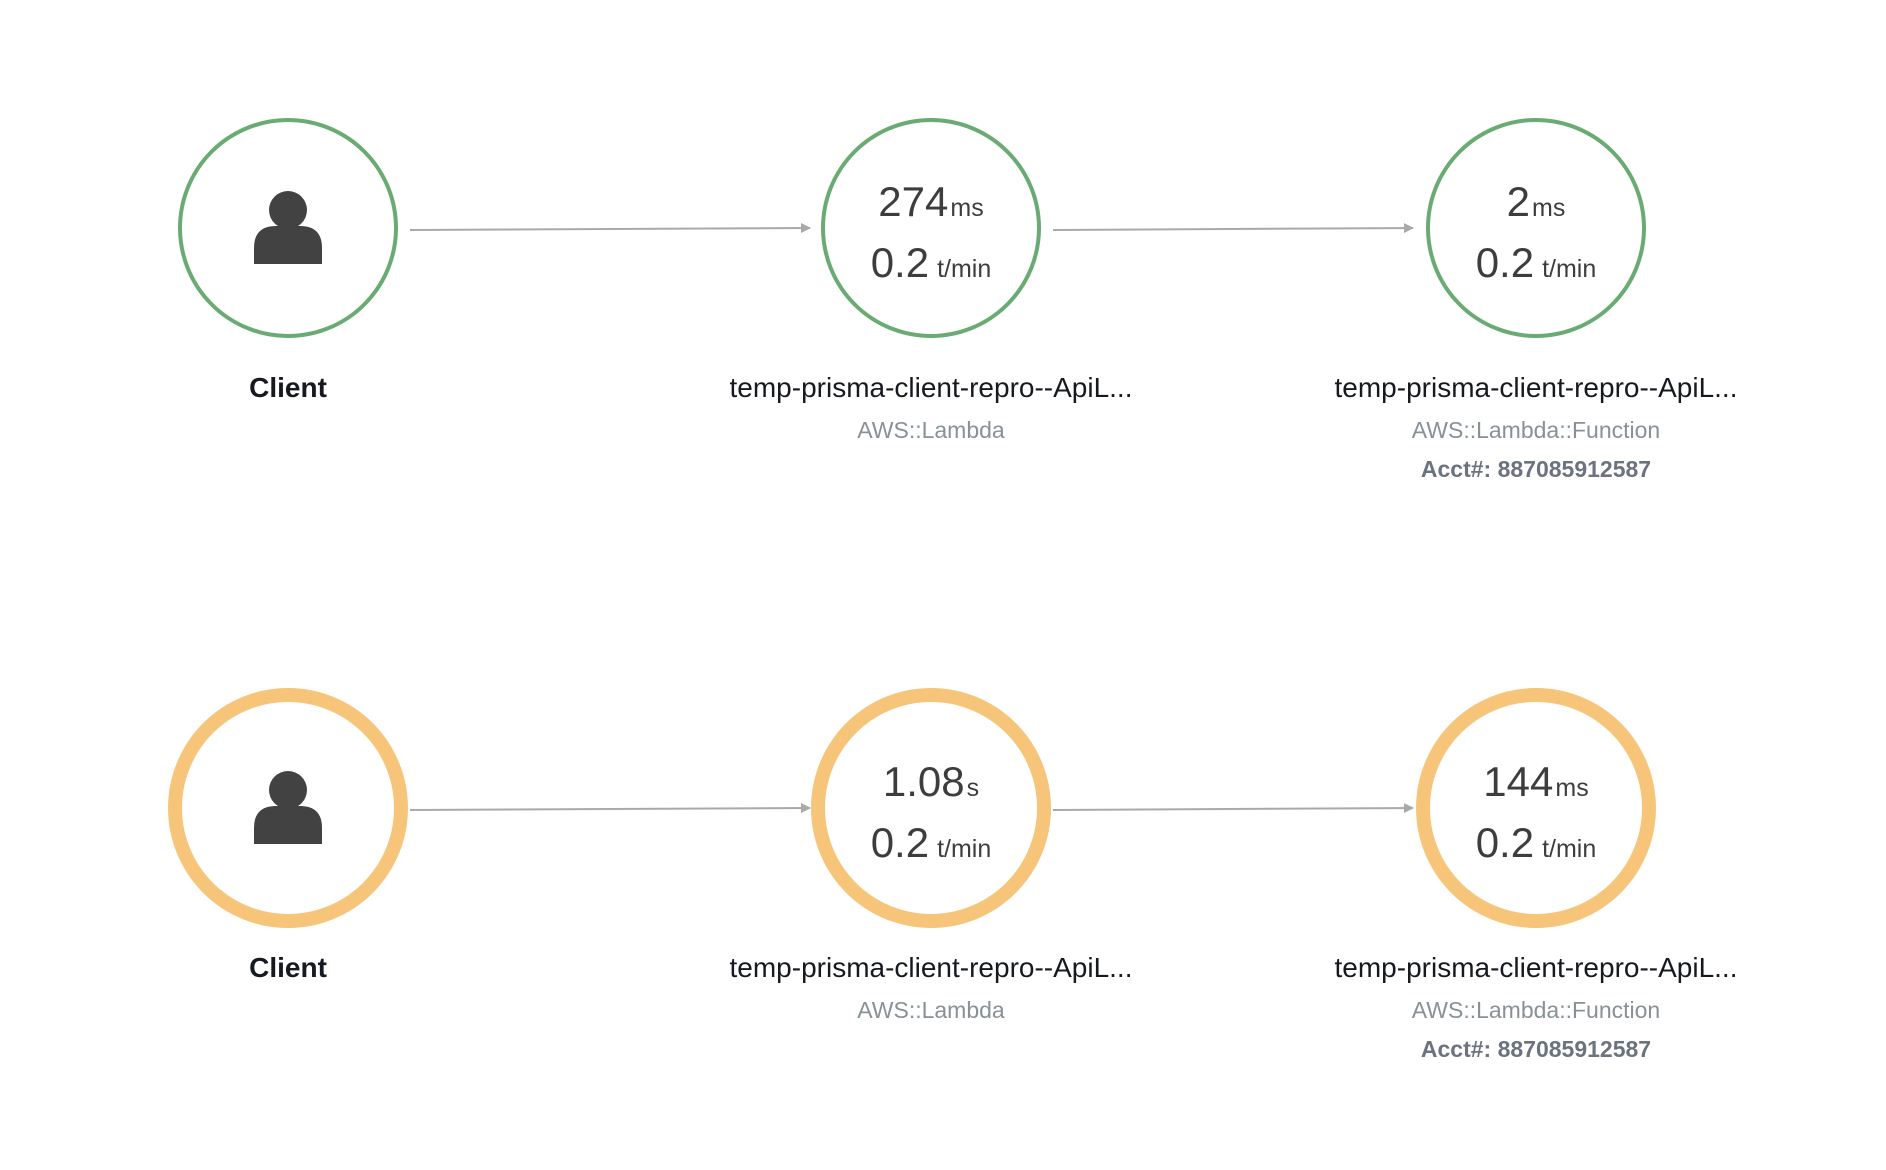 The image size is (1886, 1170). What do you see at coordinates (931, 228) in the screenshot?
I see `lambda-node: 274ms 0.2 t/min` at bounding box center [931, 228].